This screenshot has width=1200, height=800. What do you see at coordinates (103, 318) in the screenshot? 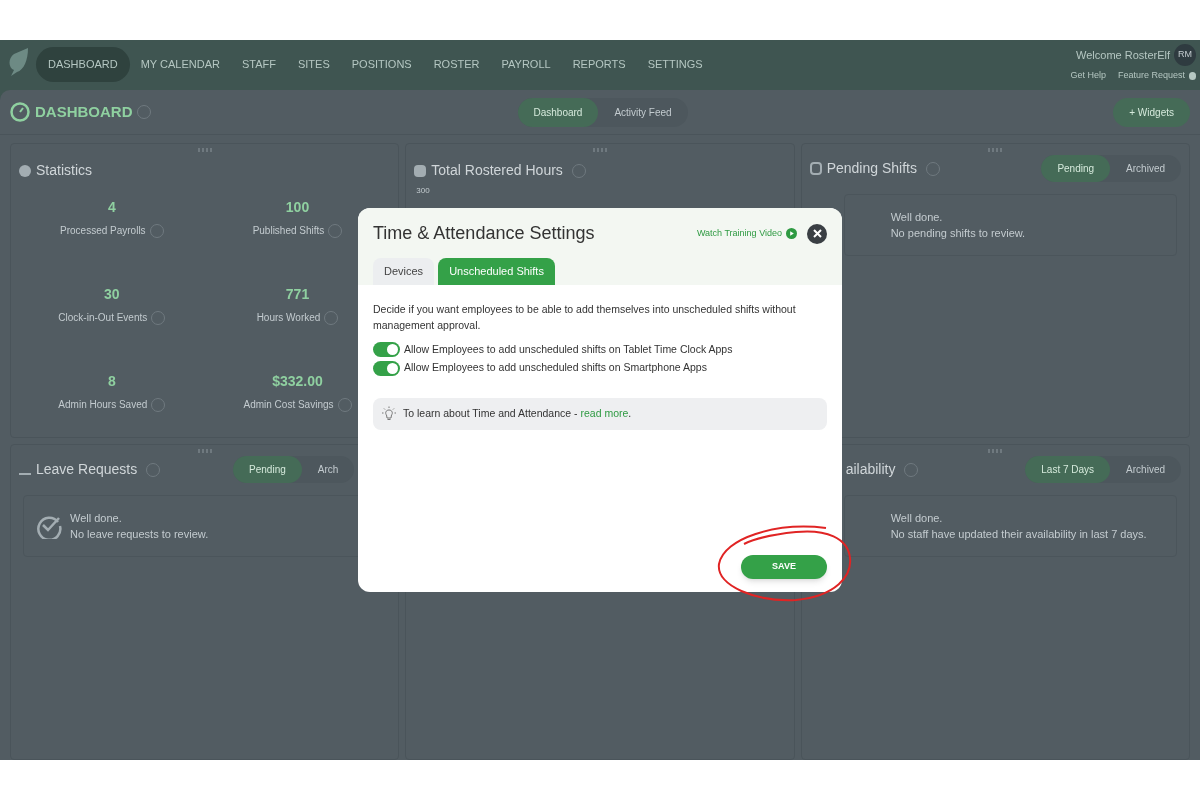
I see `stat-label: Clock-in-Out Events` at bounding box center [103, 318].